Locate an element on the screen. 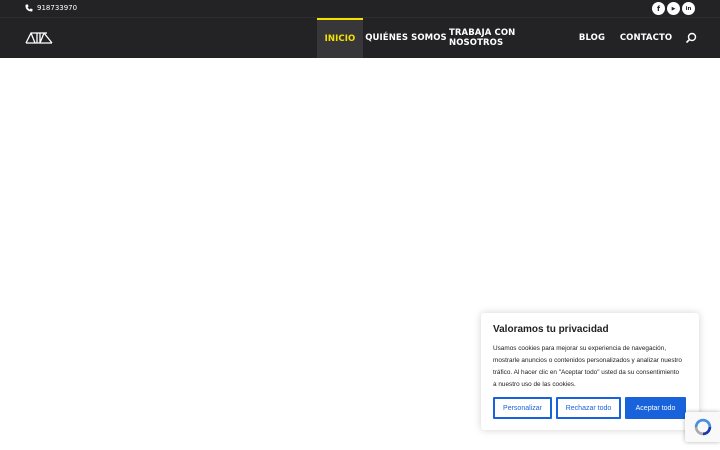  nav-item-contacto: CONTACTO is located at coordinates (646, 38).